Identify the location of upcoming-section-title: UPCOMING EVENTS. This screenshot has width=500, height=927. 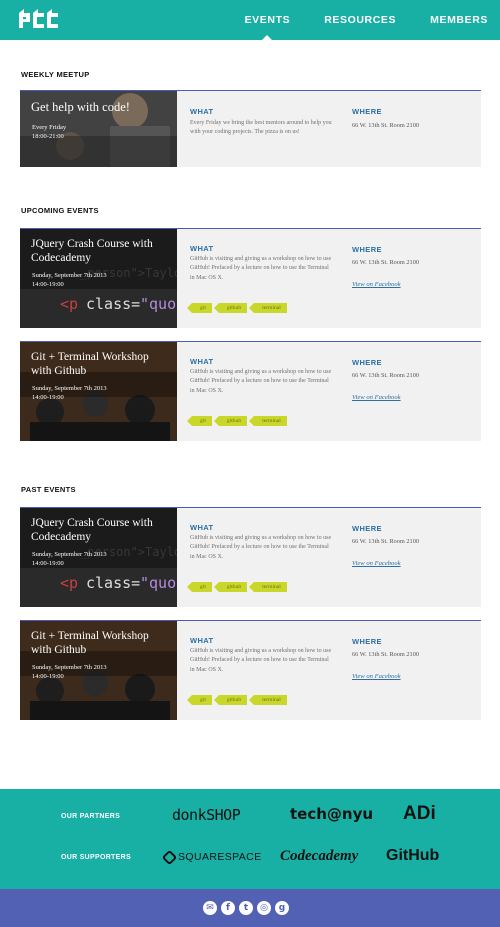
(60, 210).